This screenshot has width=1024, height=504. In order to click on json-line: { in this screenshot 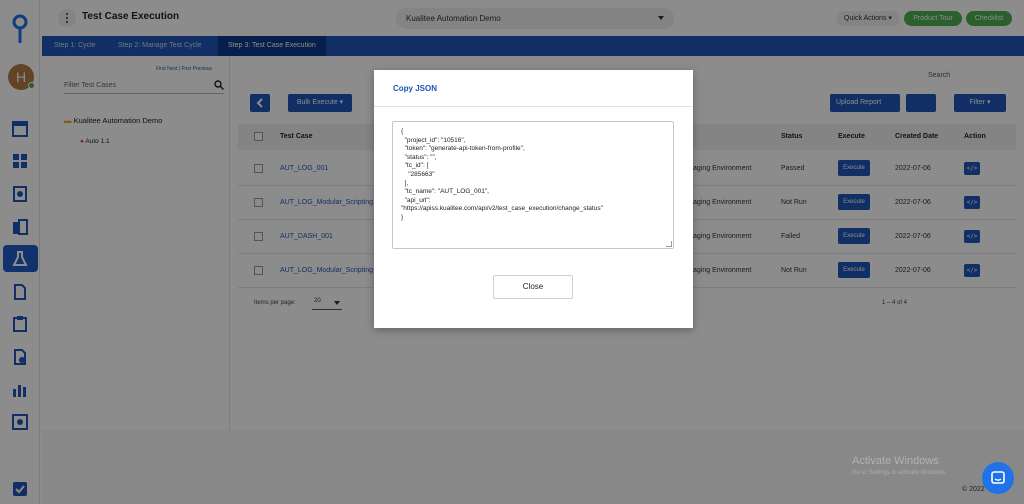, I will do `click(402, 131)`.